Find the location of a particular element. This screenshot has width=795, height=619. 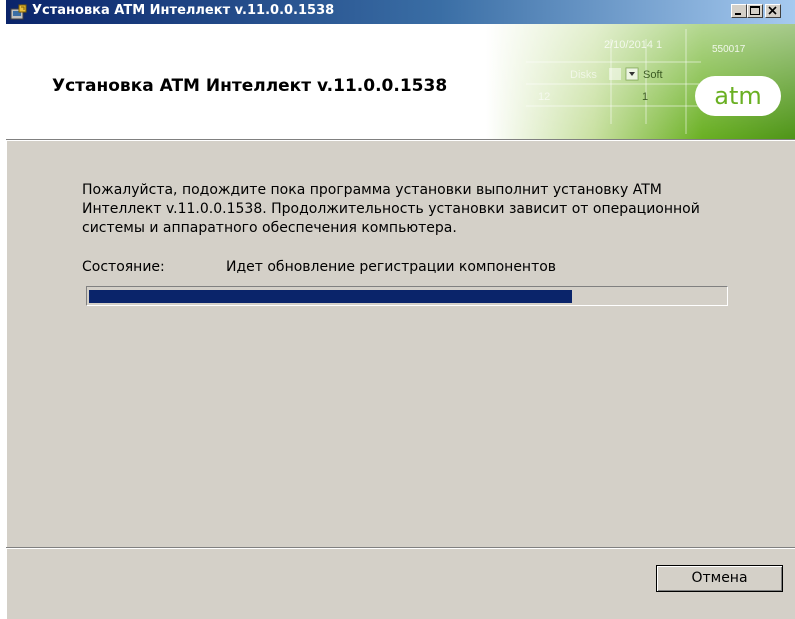

cancel-button: Отмена is located at coordinates (719, 578).